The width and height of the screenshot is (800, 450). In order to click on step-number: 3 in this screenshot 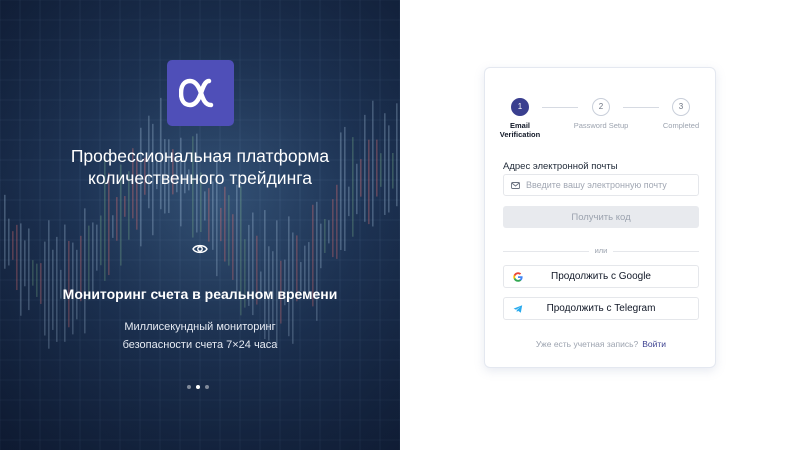, I will do `click(681, 107)`.